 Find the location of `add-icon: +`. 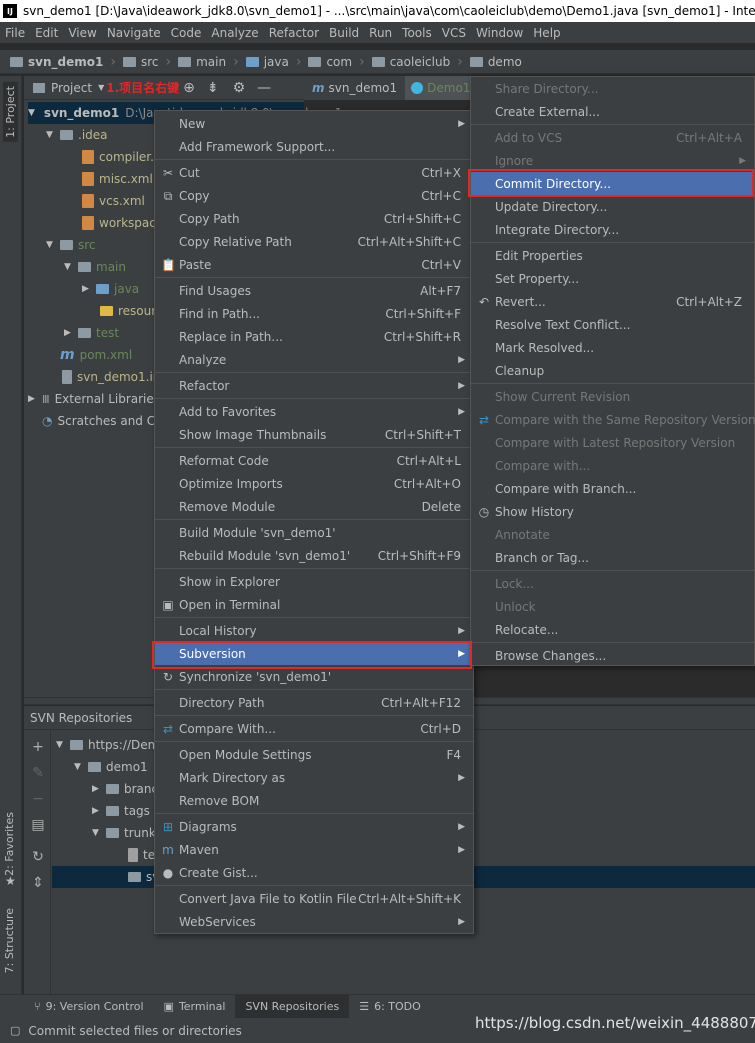

add-icon: + is located at coordinates (38, 747).